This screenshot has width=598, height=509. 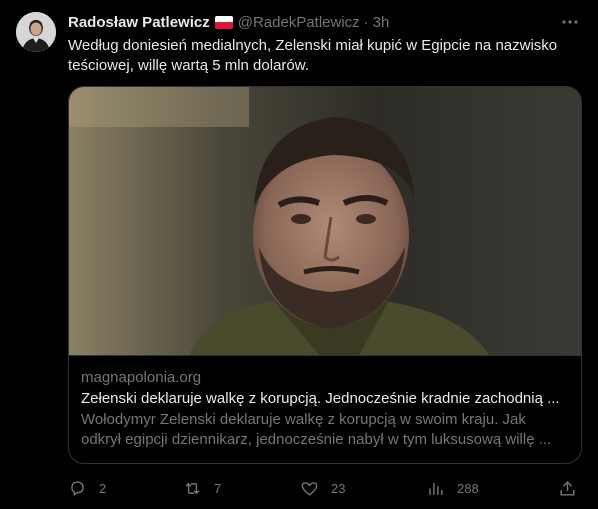 What do you see at coordinates (436, 488) in the screenshot?
I see `views-icon` at bounding box center [436, 488].